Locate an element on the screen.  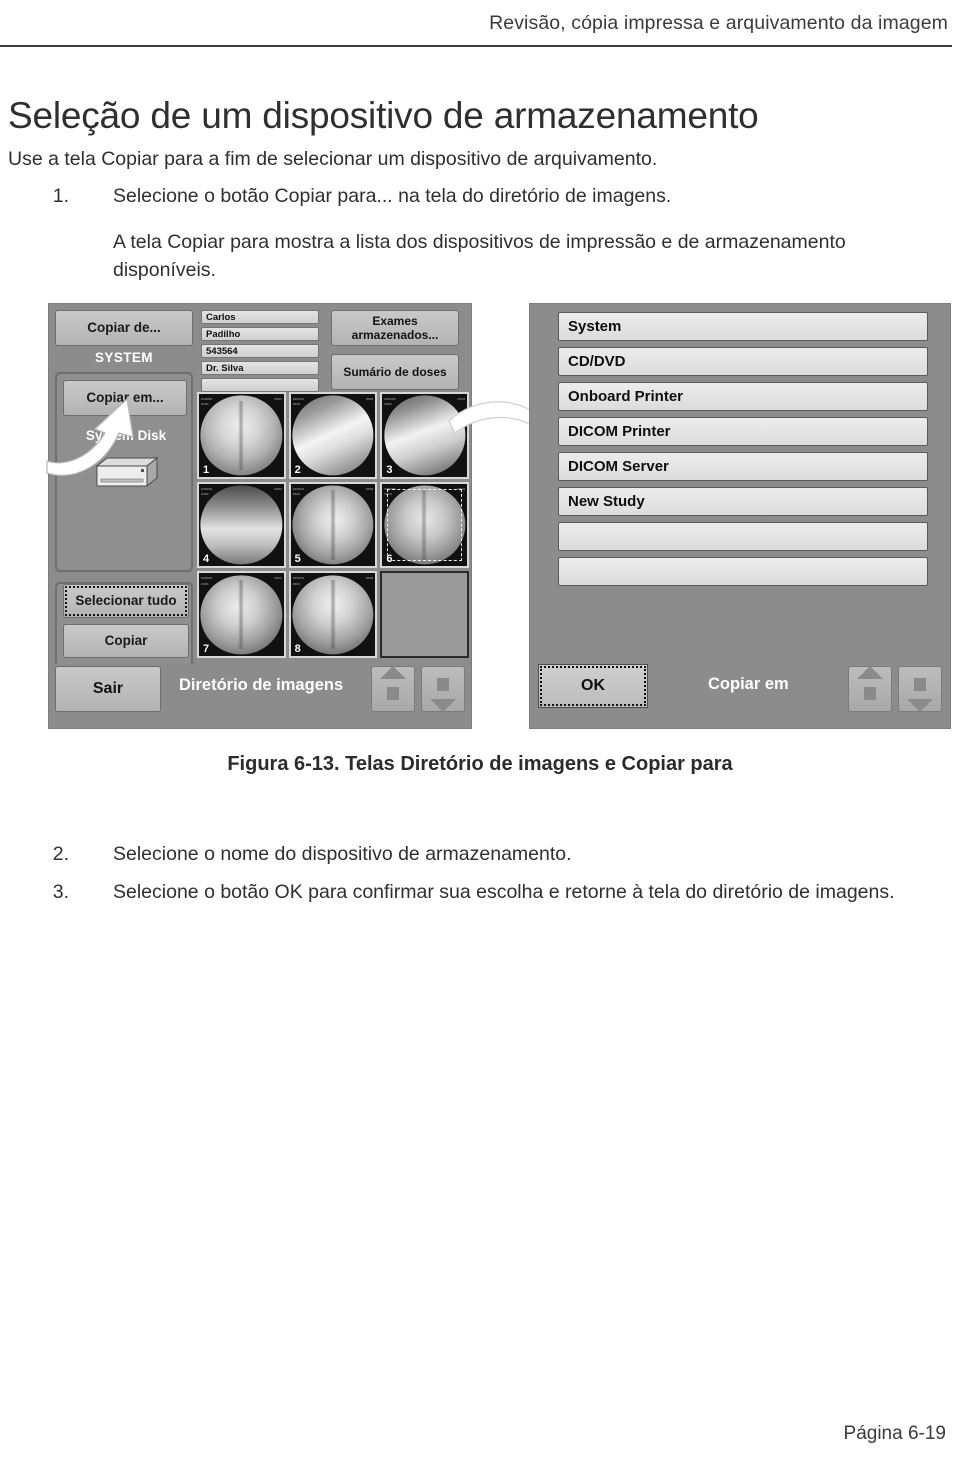
device-row-system: System is located at coordinates (743, 326).